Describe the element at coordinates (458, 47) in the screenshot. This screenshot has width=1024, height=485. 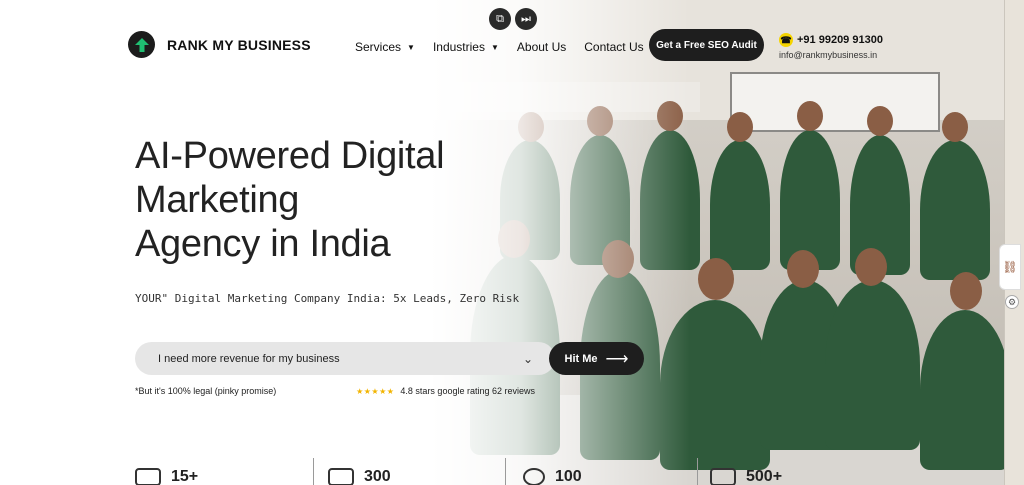
I see `nav-label: Industries` at that location.